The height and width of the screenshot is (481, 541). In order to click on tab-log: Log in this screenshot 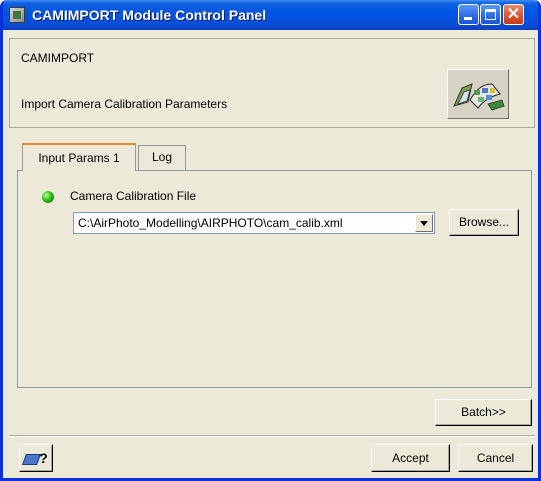, I will do `click(162, 157)`.